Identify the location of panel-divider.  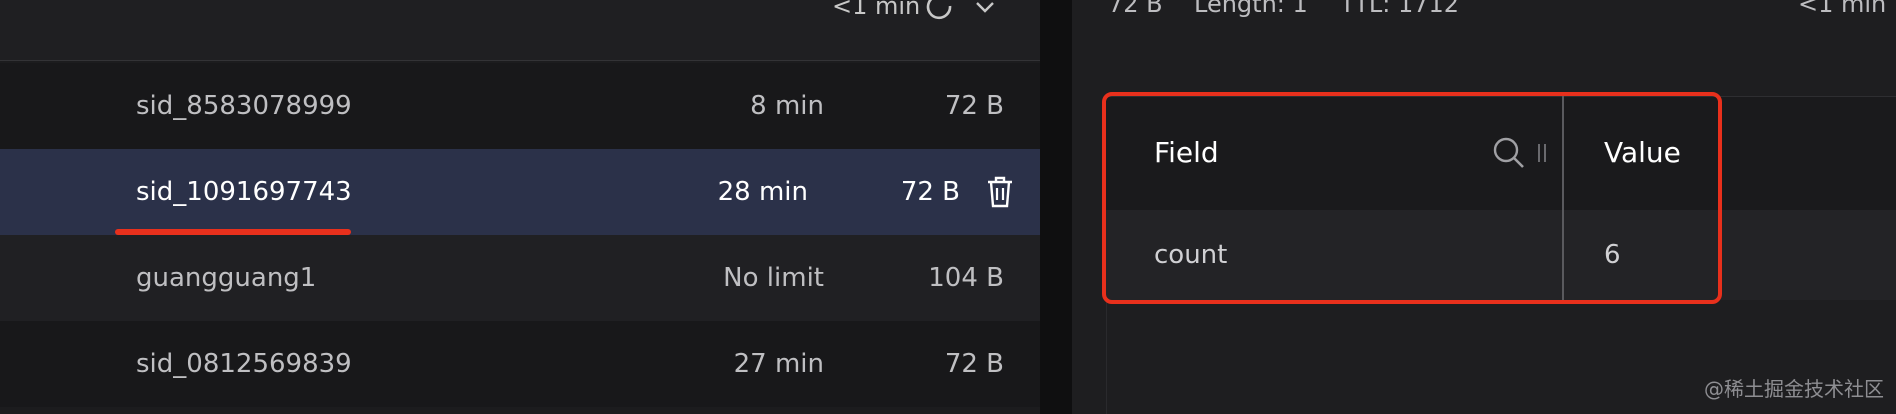
(1056, 207).